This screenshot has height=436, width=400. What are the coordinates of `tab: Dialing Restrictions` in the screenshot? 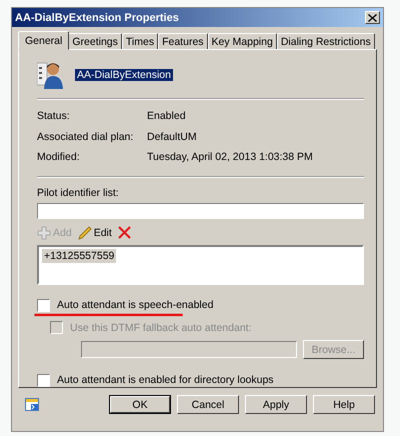 It's located at (325, 41).